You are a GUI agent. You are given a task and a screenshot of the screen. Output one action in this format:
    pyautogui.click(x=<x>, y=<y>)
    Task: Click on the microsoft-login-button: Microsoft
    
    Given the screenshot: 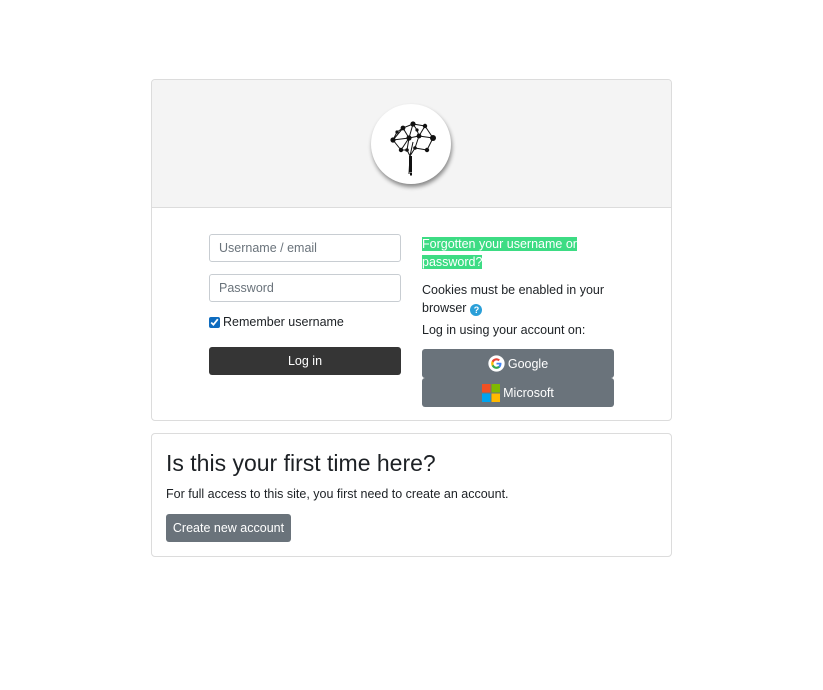 What is the action you would take?
    pyautogui.click(x=518, y=392)
    